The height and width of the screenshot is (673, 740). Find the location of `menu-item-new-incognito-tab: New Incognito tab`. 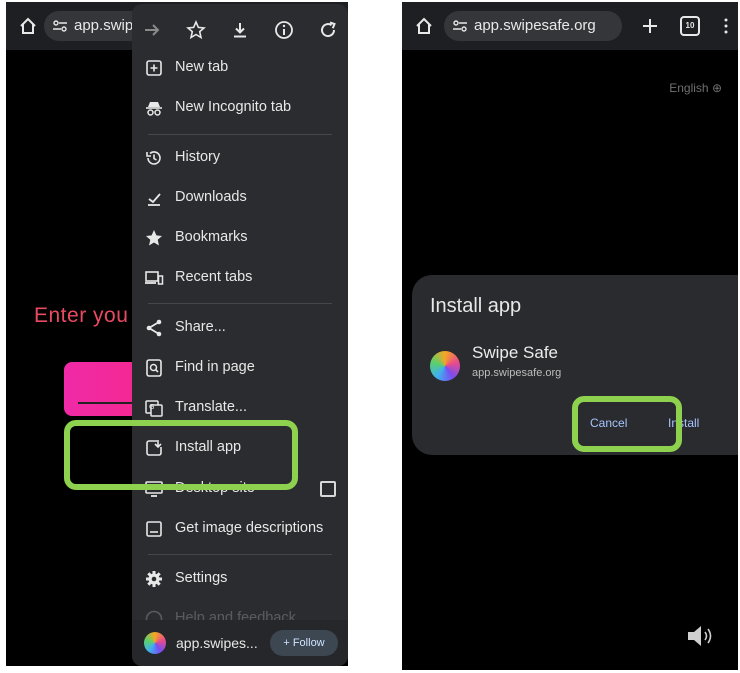

menu-item-new-incognito-tab: New Incognito tab is located at coordinates (240, 108).